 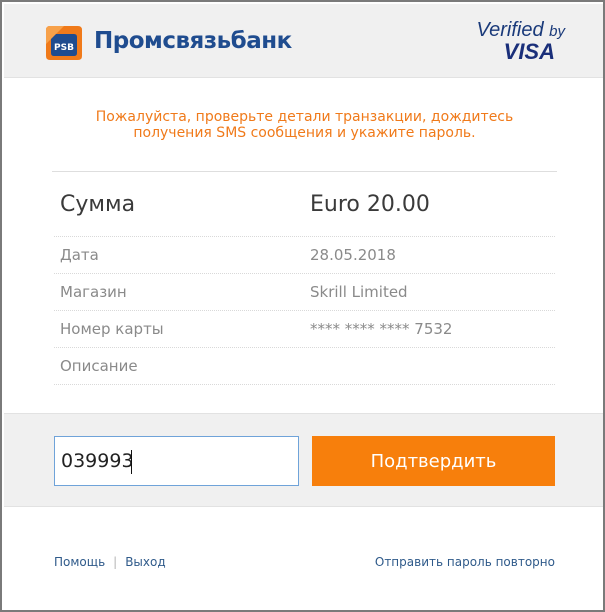 What do you see at coordinates (529, 51) in the screenshot?
I see `visa-text: VISA` at bounding box center [529, 51].